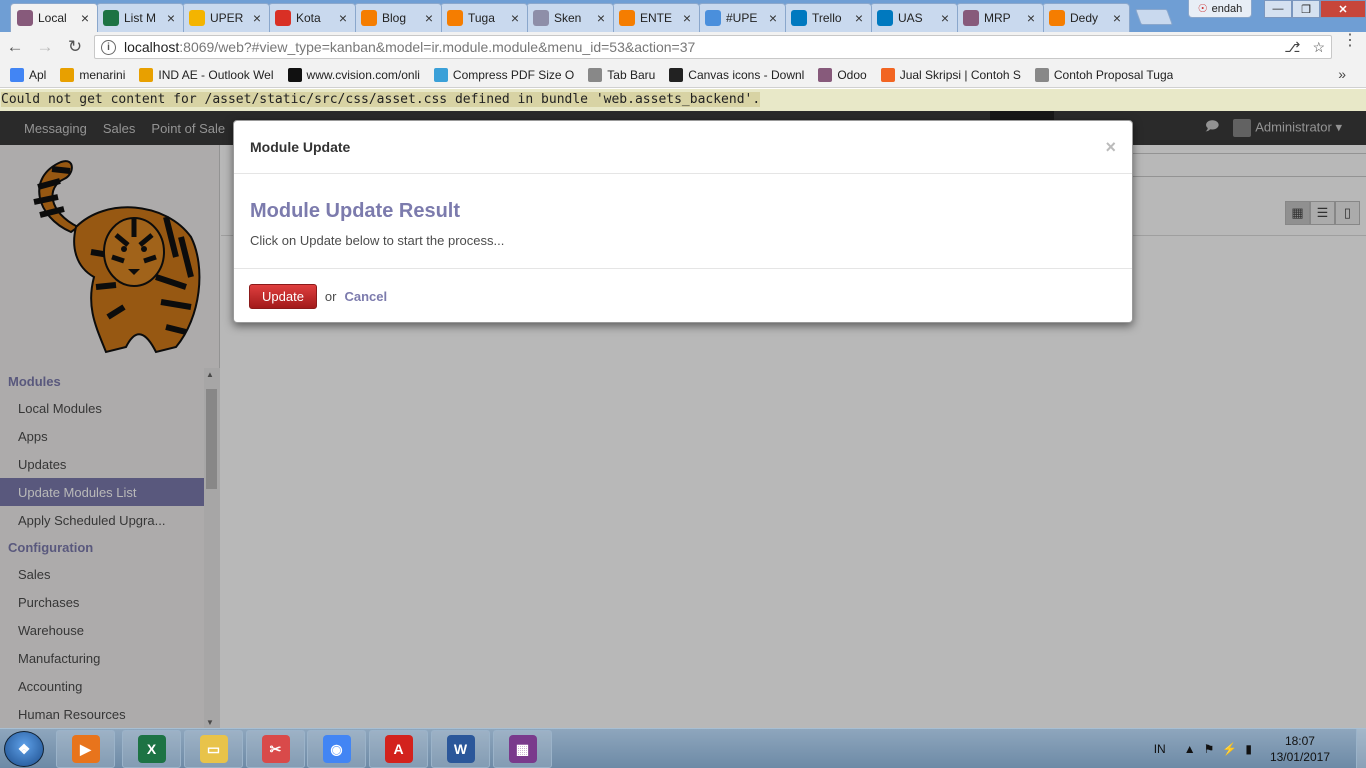 This screenshot has width=1366, height=768. What do you see at coordinates (336, 749) in the screenshot?
I see `taskbar-app: ◉` at bounding box center [336, 749].